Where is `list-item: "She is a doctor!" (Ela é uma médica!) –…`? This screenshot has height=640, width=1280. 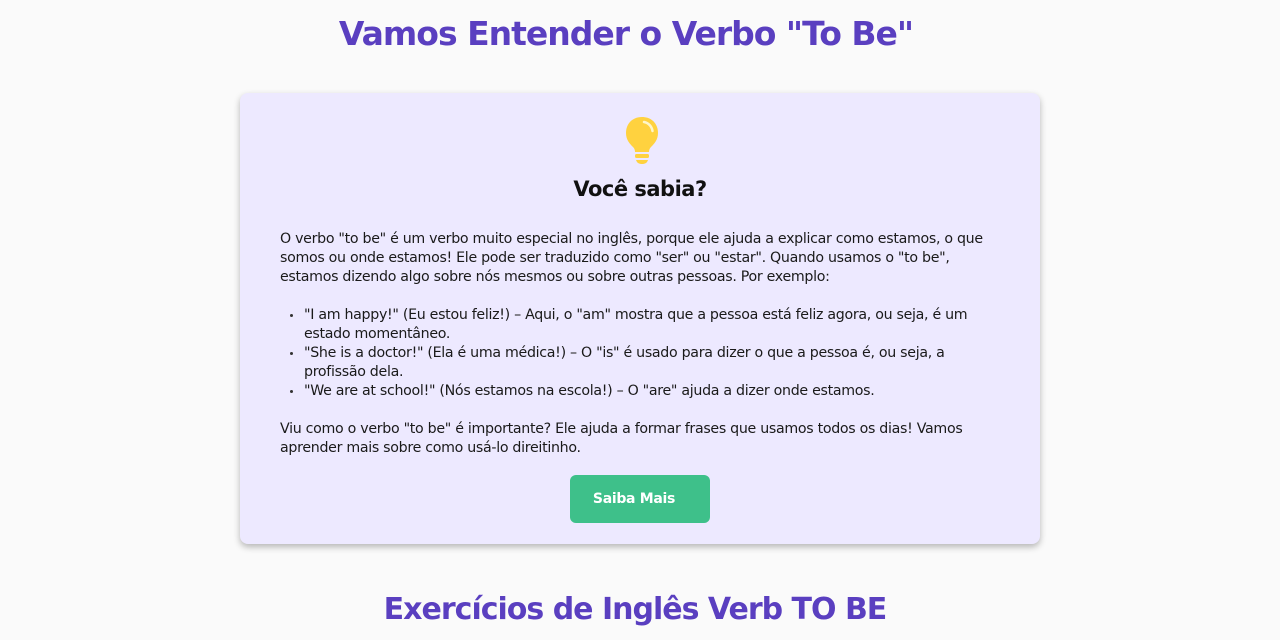
list-item: "She is a doctor!" (Ela é uma médica!) –… is located at coordinates (647, 363).